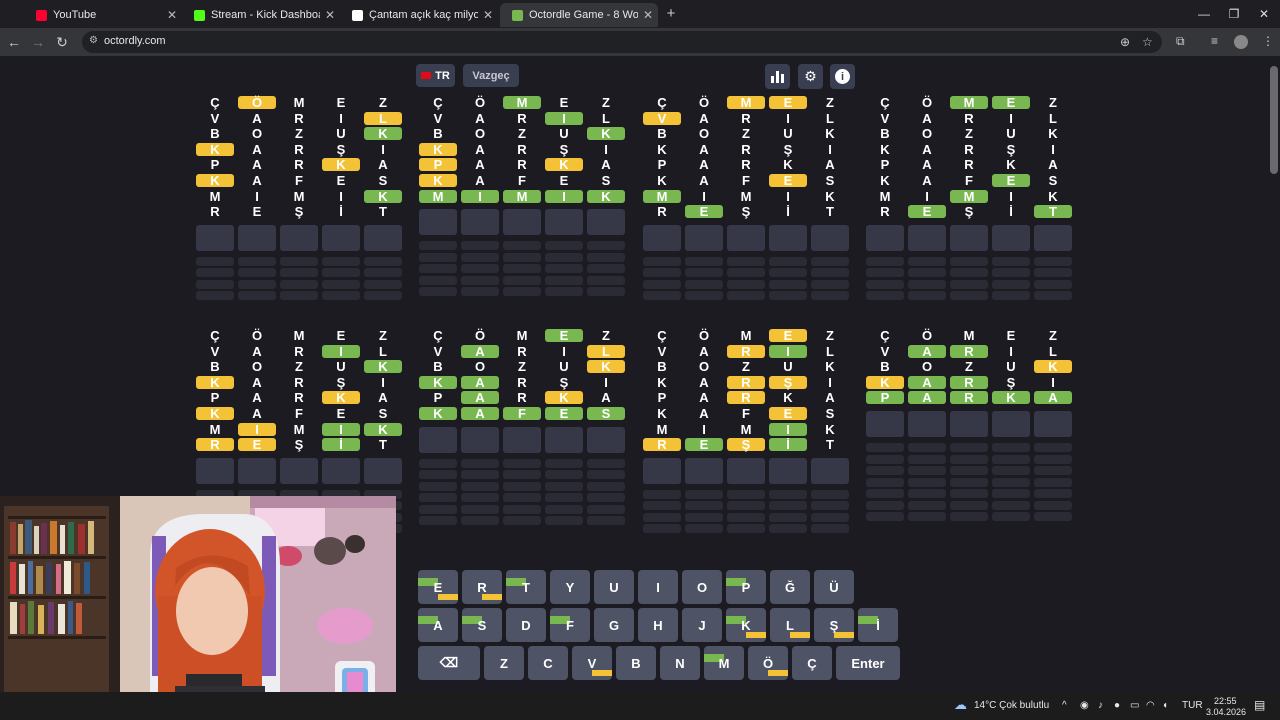 This screenshot has height=720, width=1280. What do you see at coordinates (724, 663) in the screenshot?
I see `key: M` at bounding box center [724, 663].